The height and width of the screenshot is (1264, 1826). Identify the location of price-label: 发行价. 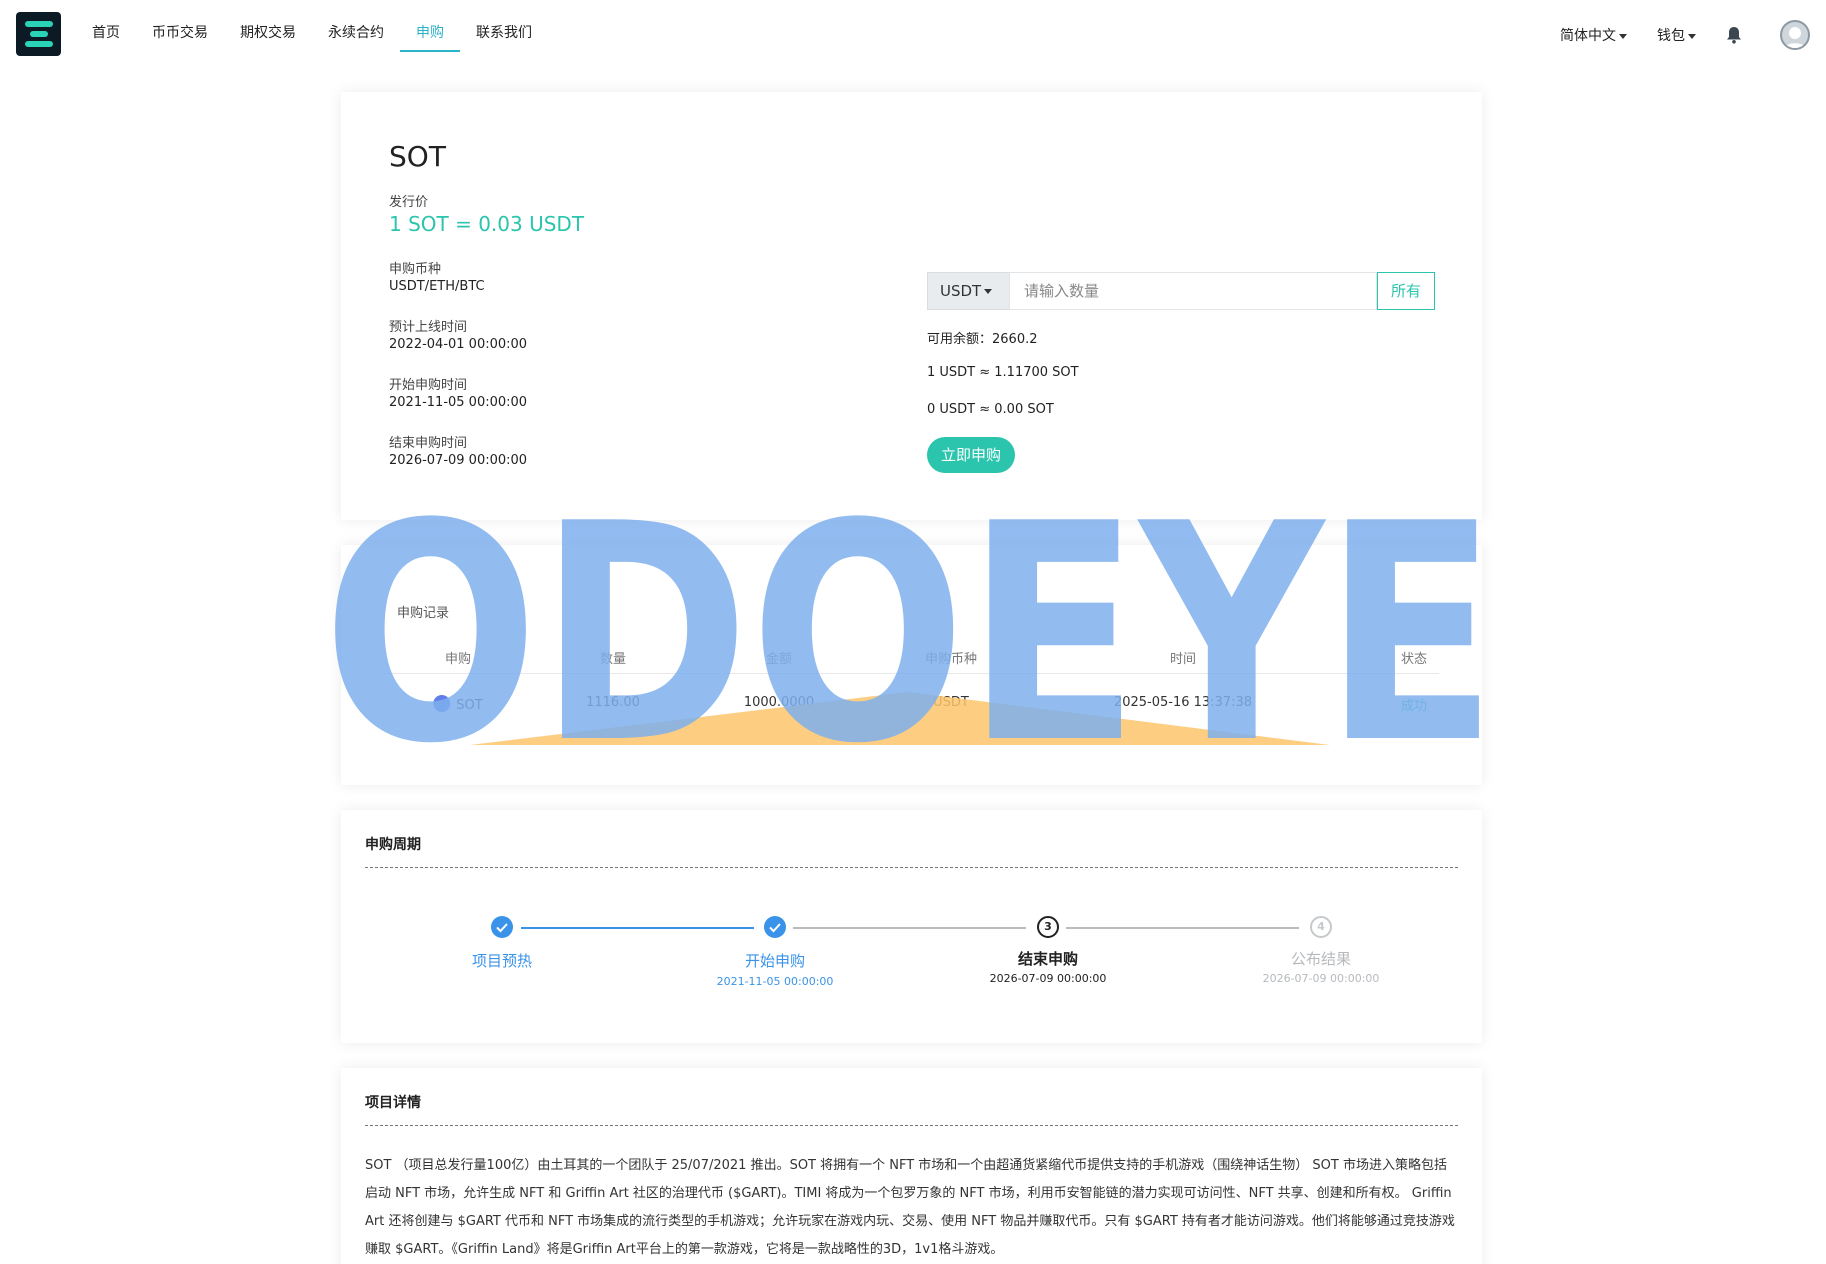
(409, 202).